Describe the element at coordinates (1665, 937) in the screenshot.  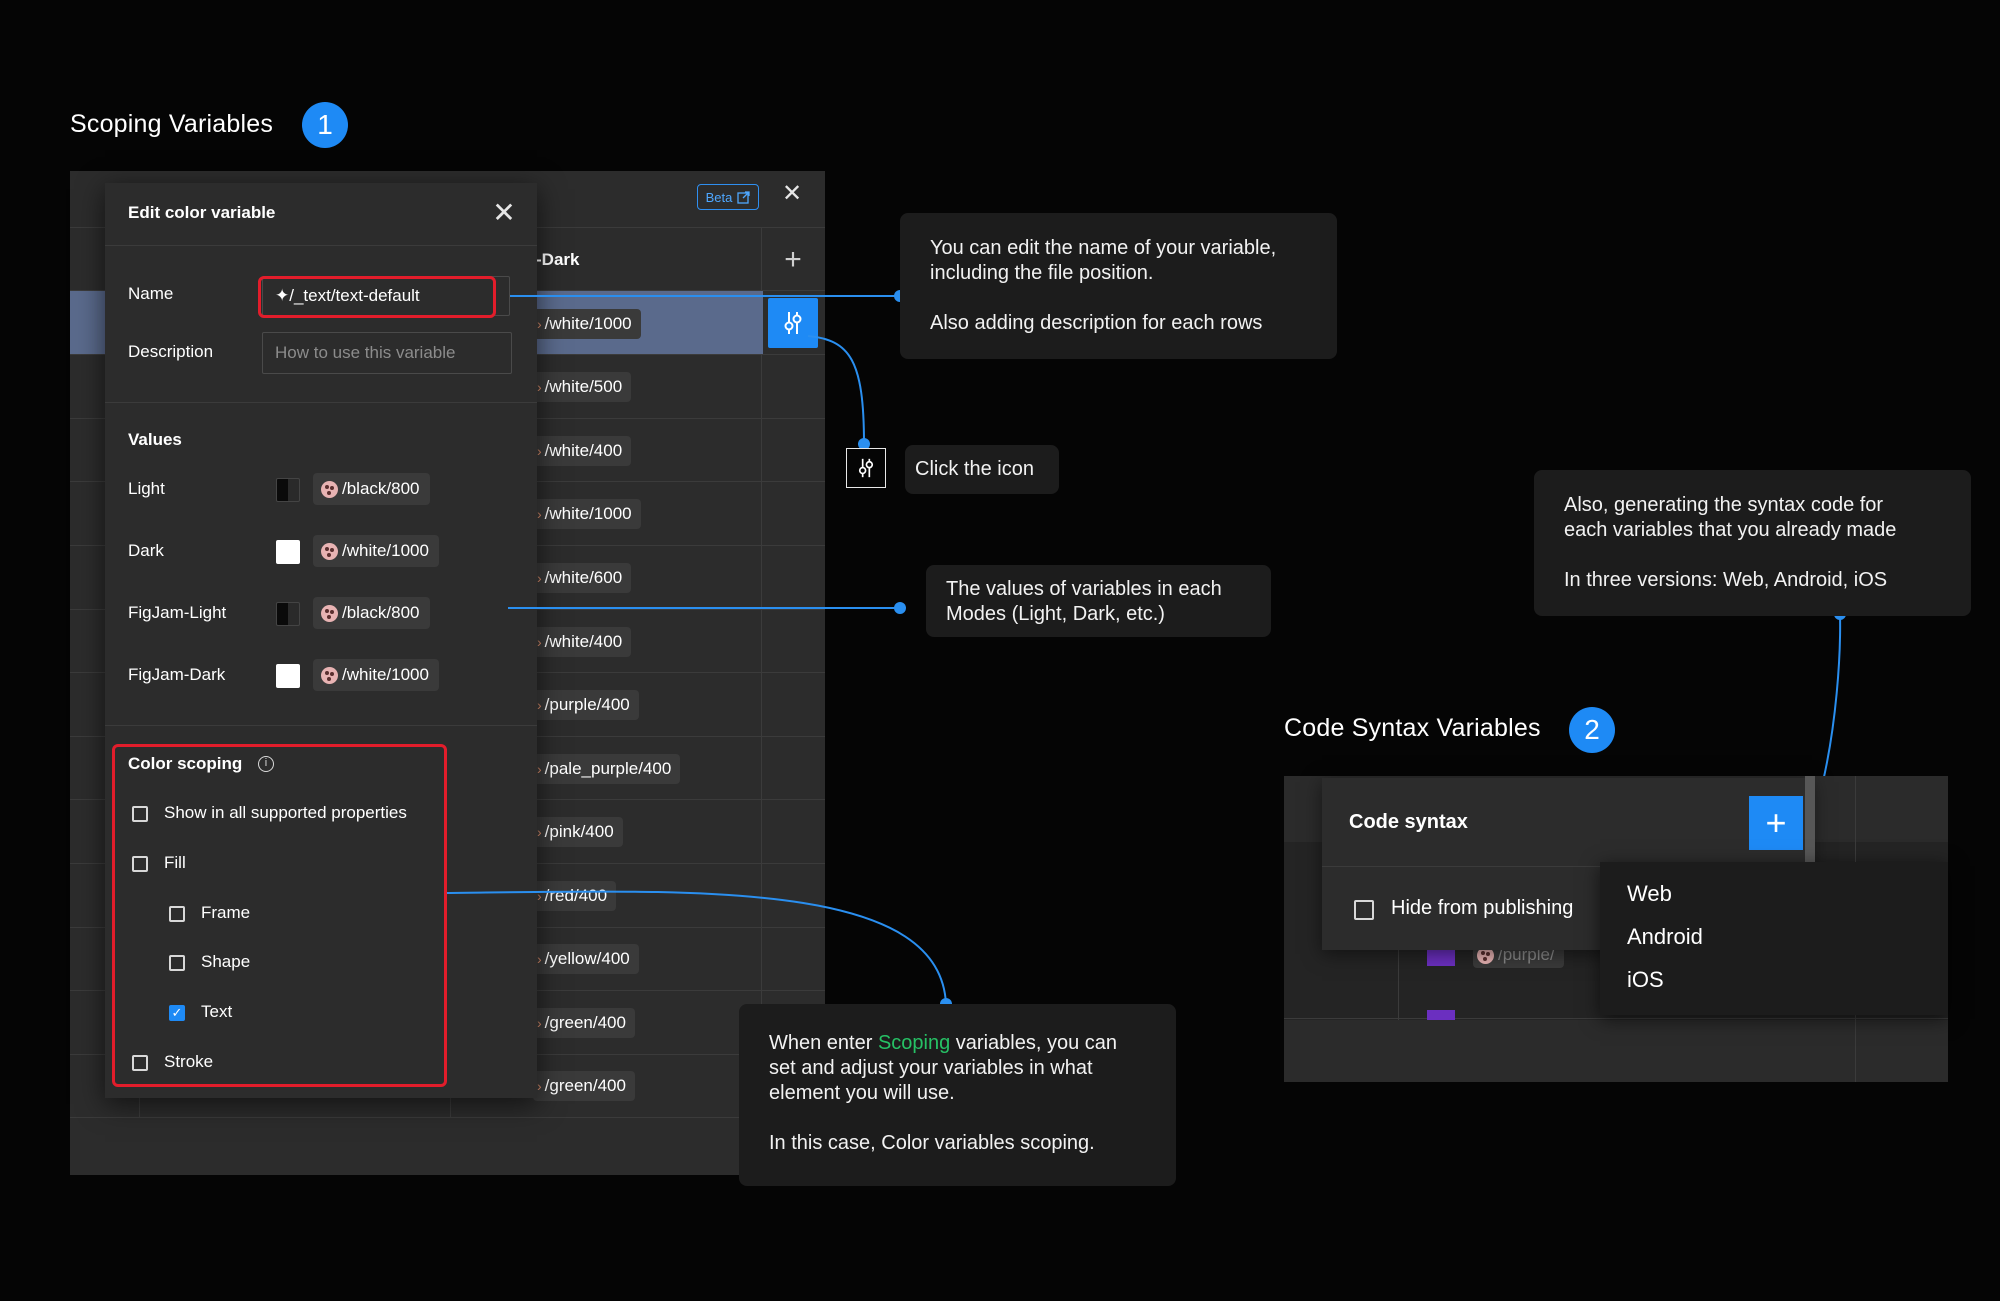
I see `menu-item-android: Android` at that location.